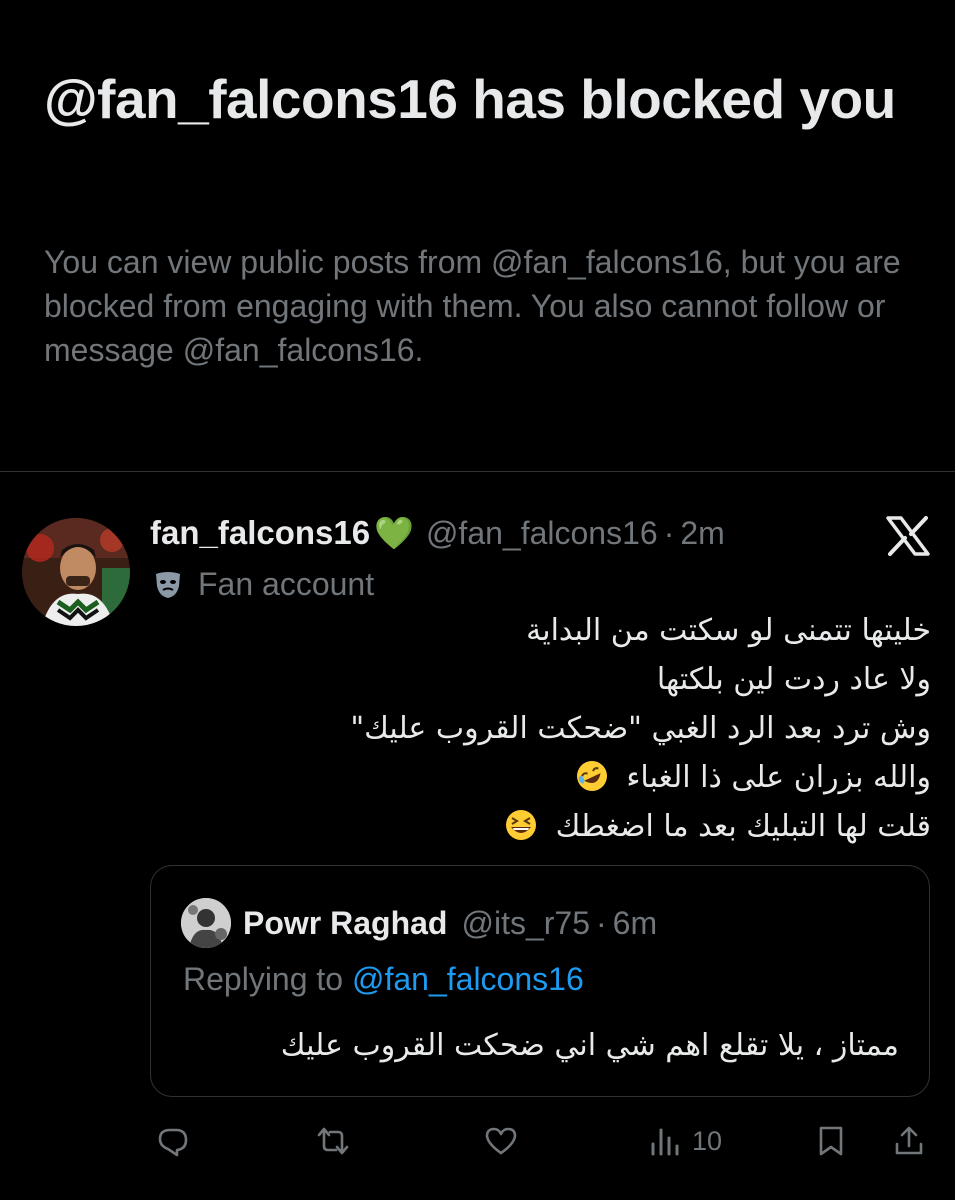 The height and width of the screenshot is (1200, 955). What do you see at coordinates (470, 99) in the screenshot?
I see `blocked-title: @fan_falcons16 has blocked you` at bounding box center [470, 99].